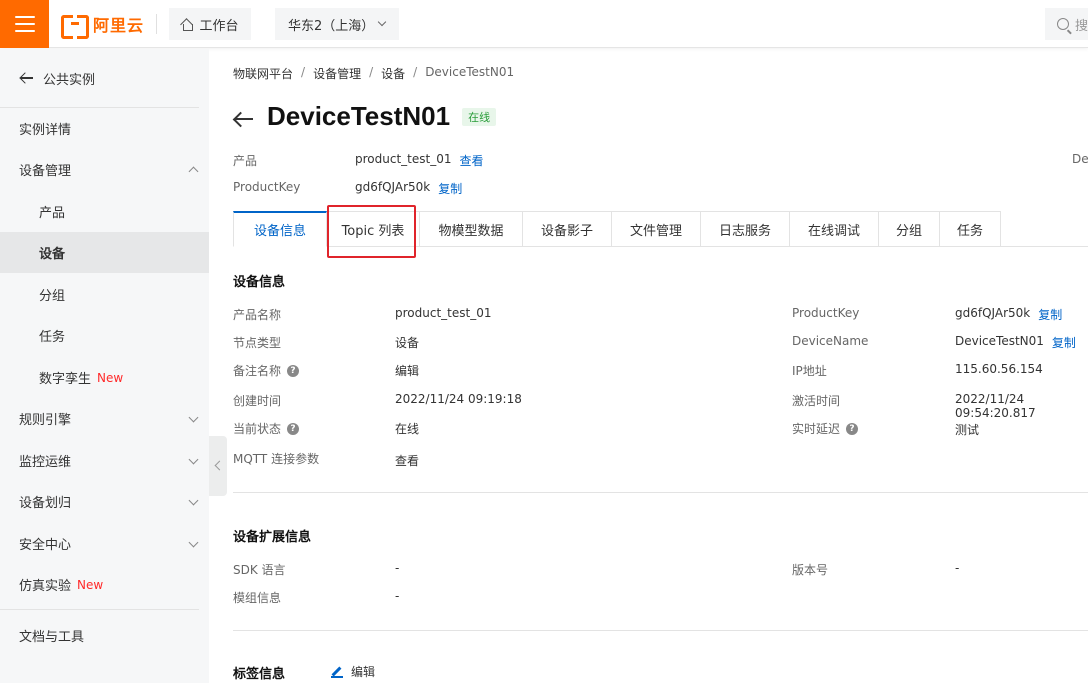  Describe the element at coordinates (443, 313) in the screenshot. I see `field-value: product_test_01` at that location.